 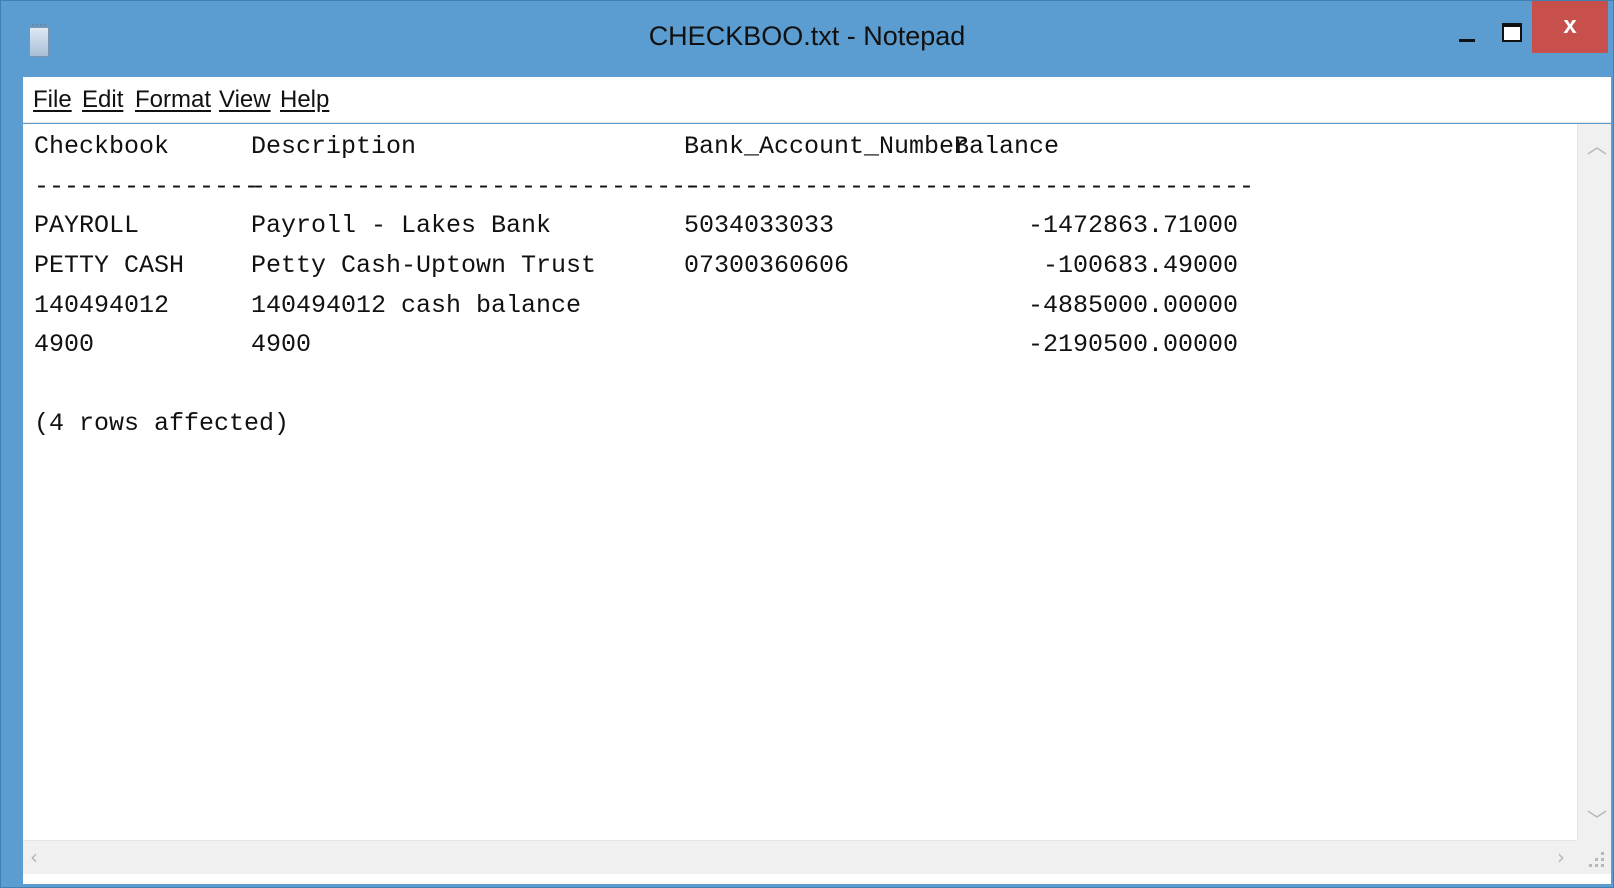 I want to click on cell-description: Payroll - Lakes Bank, so click(x=401, y=225).